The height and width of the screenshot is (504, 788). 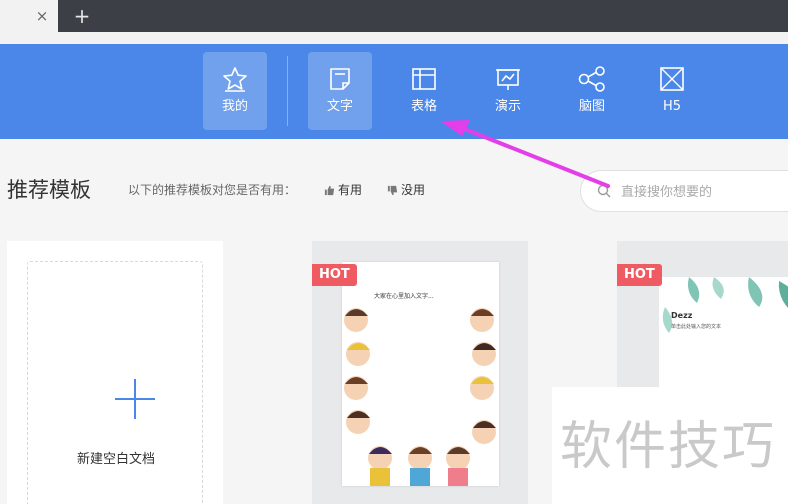 What do you see at coordinates (672, 106) in the screenshot?
I see `type-tab-label: H5` at bounding box center [672, 106].